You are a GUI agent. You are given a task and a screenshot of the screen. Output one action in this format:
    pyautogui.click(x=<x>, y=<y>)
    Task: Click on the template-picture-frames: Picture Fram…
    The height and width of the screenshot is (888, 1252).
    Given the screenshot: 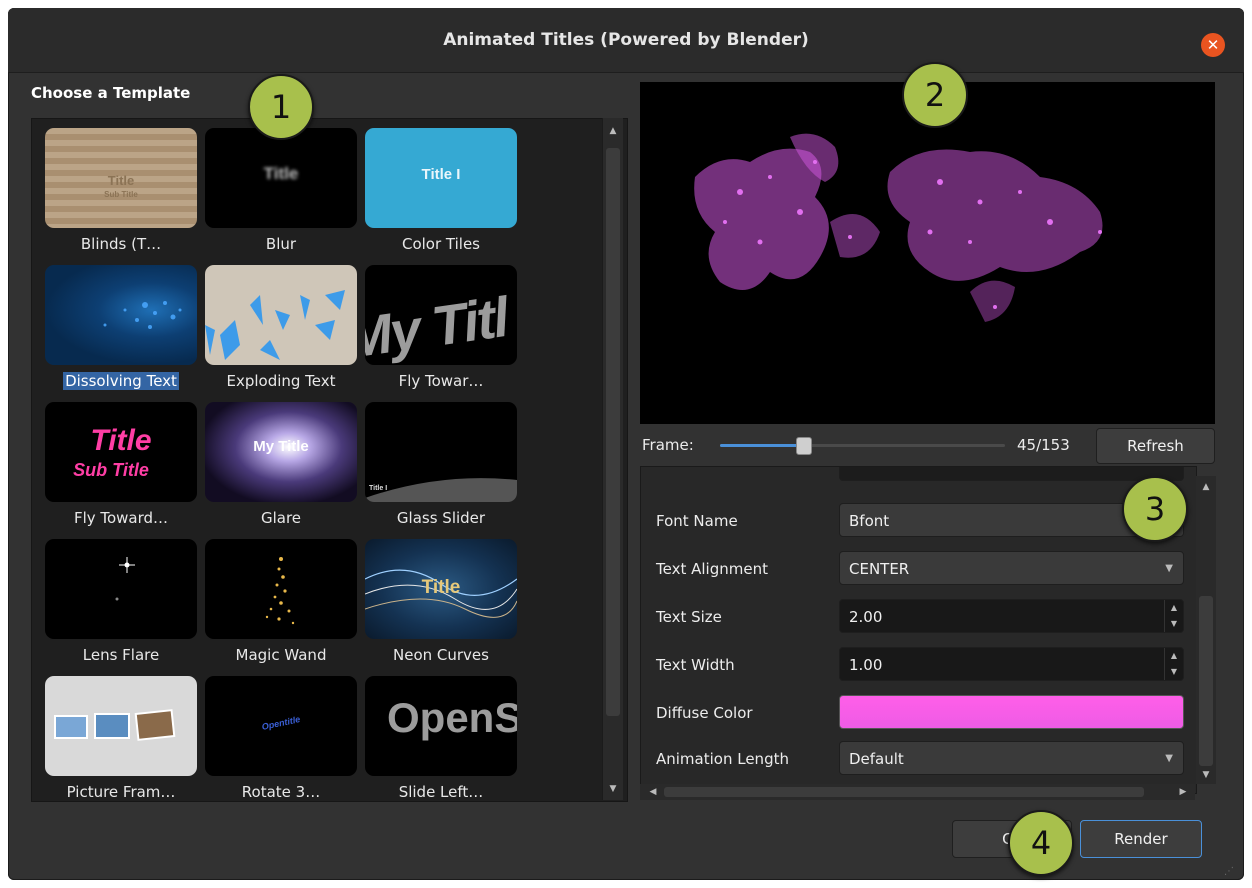 What is the action you would take?
    pyautogui.click(x=123, y=738)
    